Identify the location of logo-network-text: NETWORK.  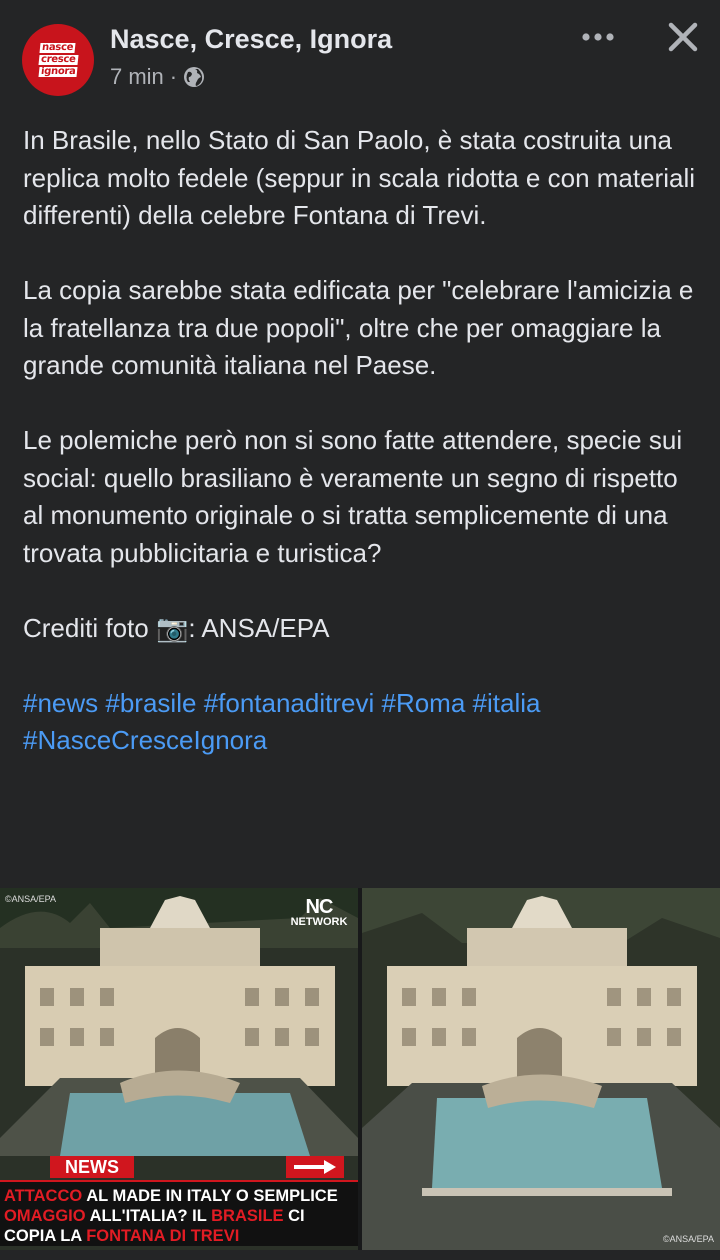
(319, 922).